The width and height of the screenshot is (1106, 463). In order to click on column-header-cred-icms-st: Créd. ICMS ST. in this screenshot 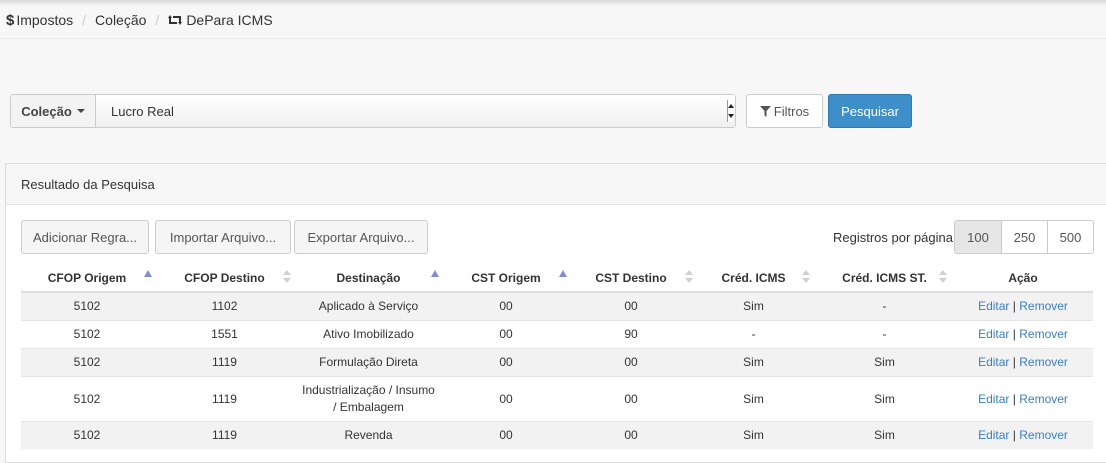, I will do `click(884, 279)`.